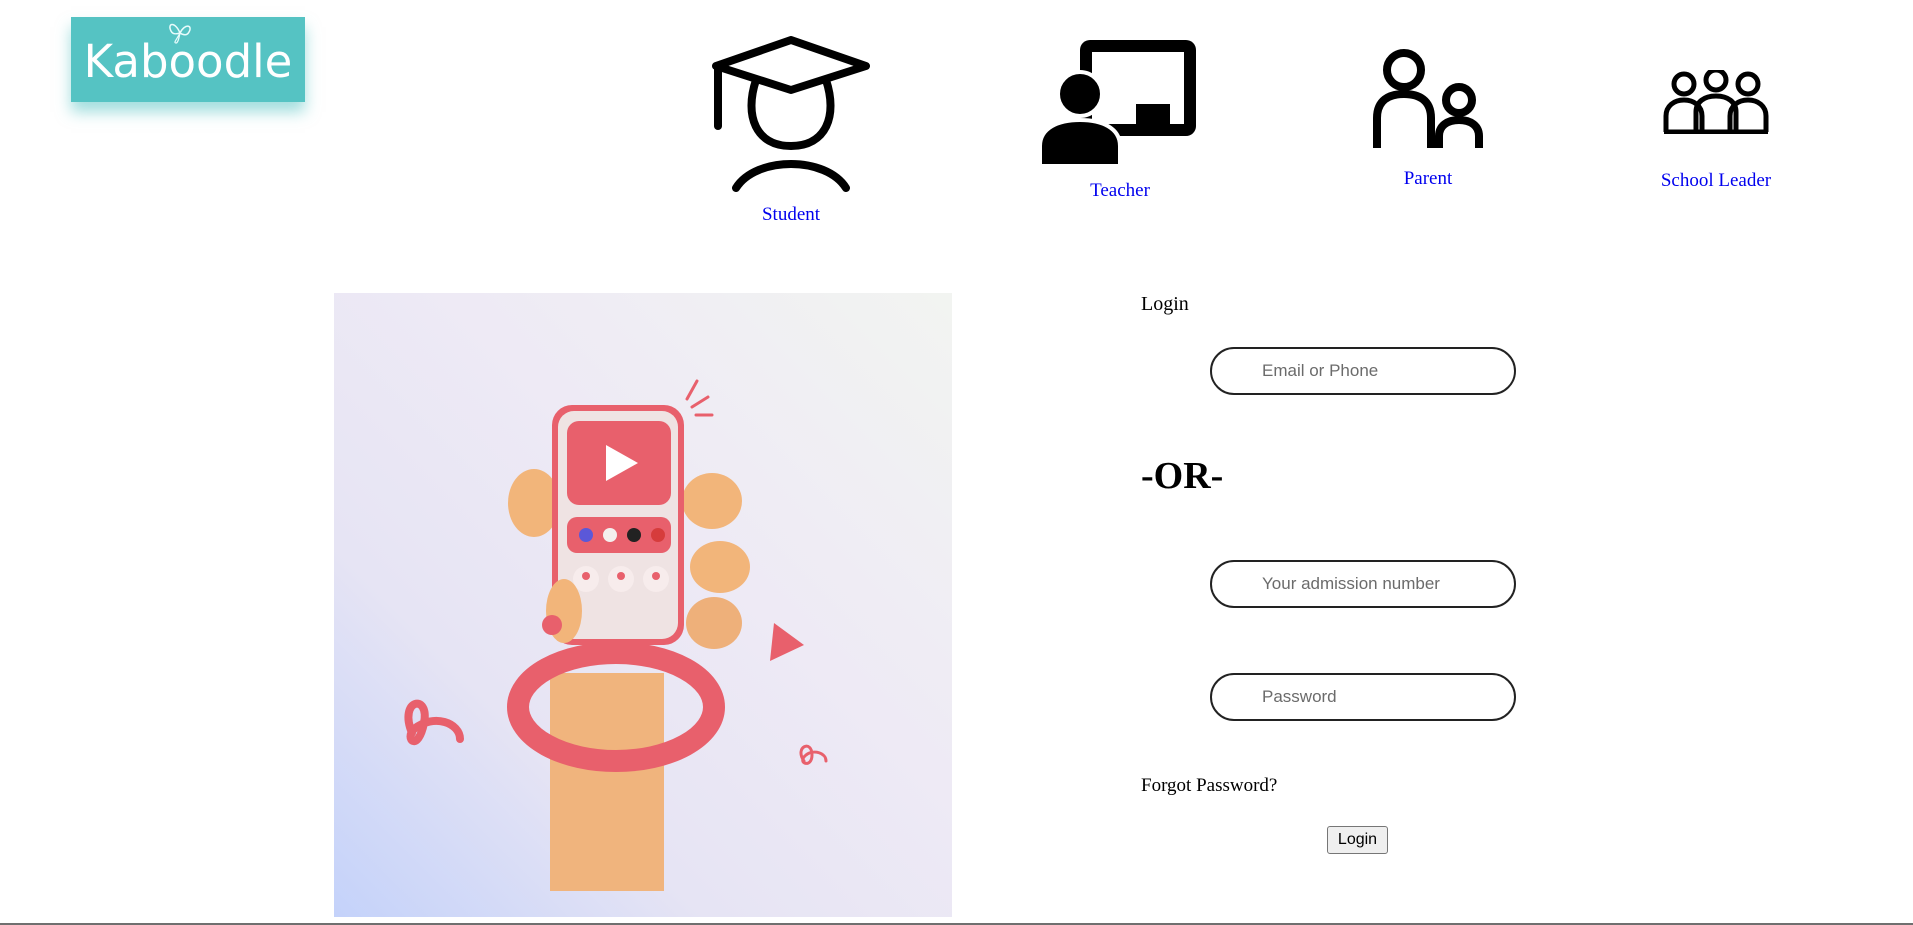 The width and height of the screenshot is (1913, 925). I want to click on role-student-label: Student, so click(791, 215).